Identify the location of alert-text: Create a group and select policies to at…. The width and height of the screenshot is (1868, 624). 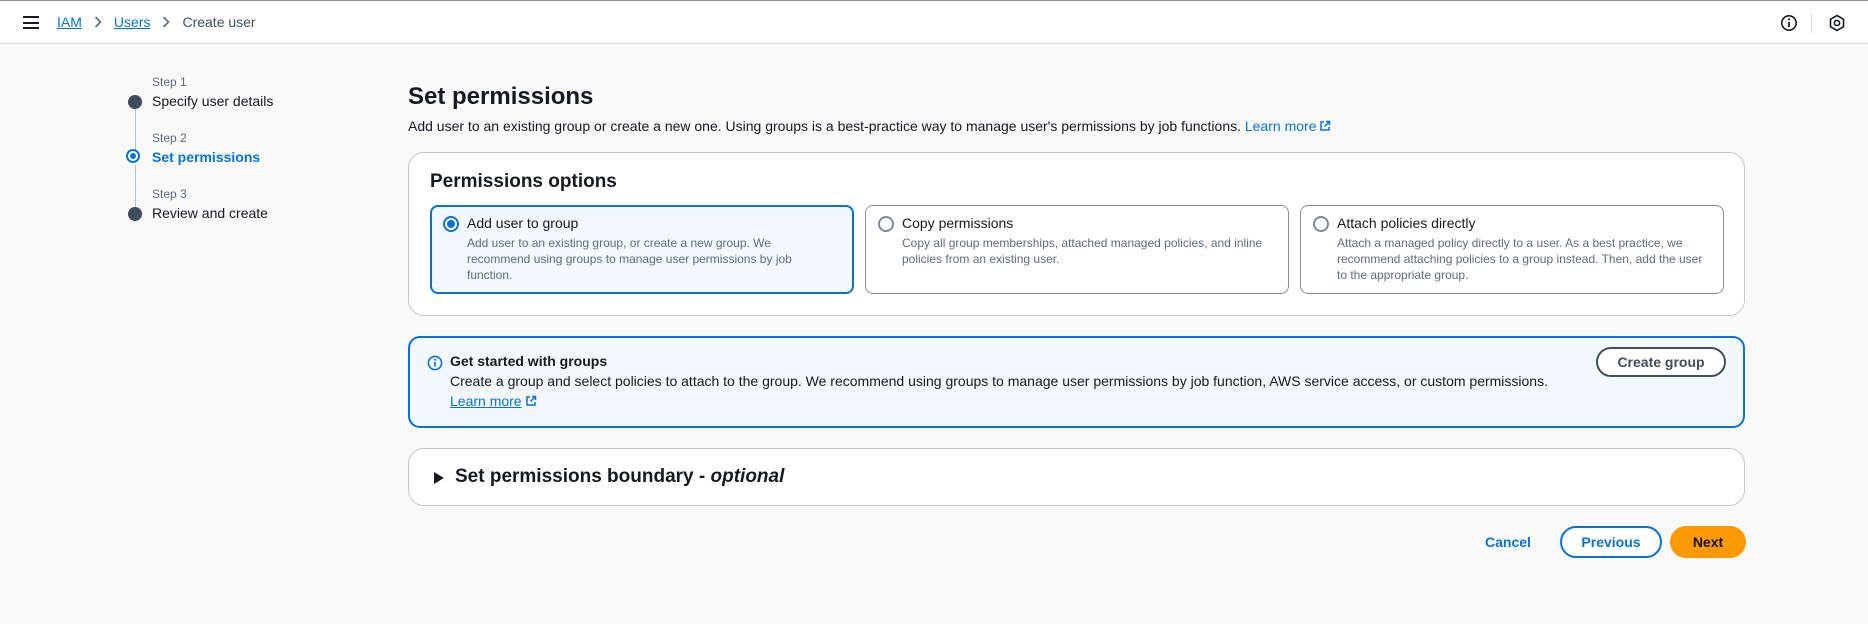
(999, 381).